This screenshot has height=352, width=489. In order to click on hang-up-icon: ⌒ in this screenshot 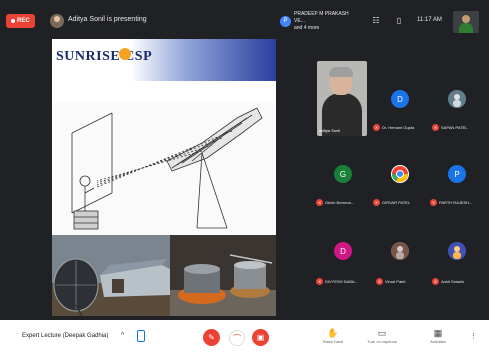, I will do `click(237, 338)`.